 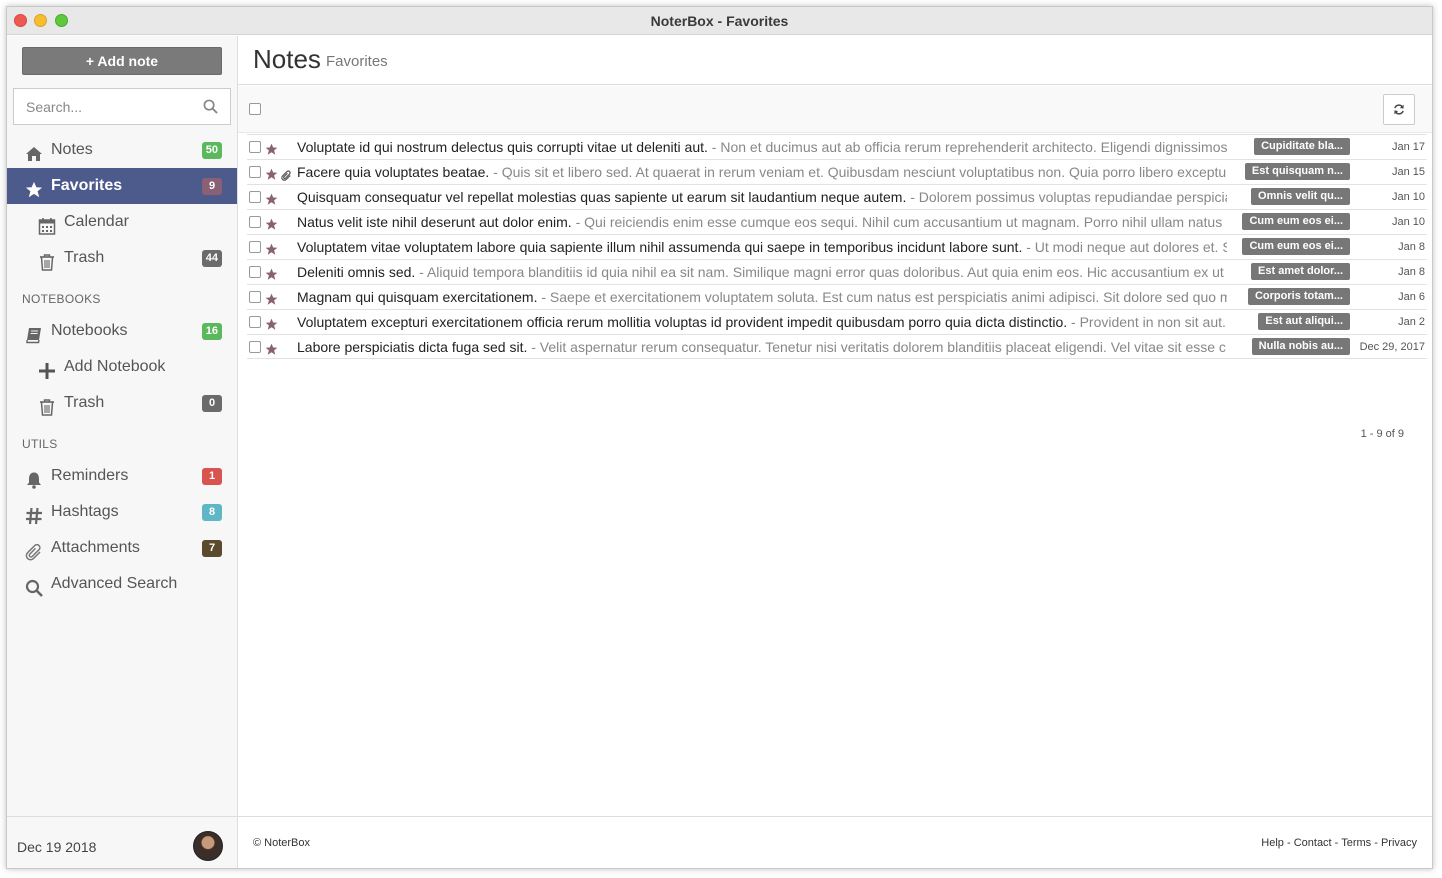 I want to click on sidebar-item-calendar: Calendar, so click(x=122, y=222).